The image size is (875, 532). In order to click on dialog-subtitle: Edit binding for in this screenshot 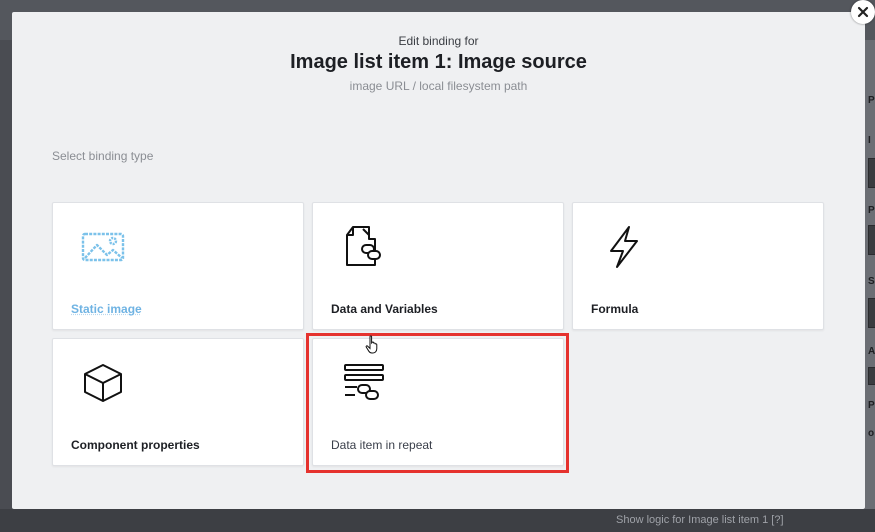, I will do `click(438, 41)`.